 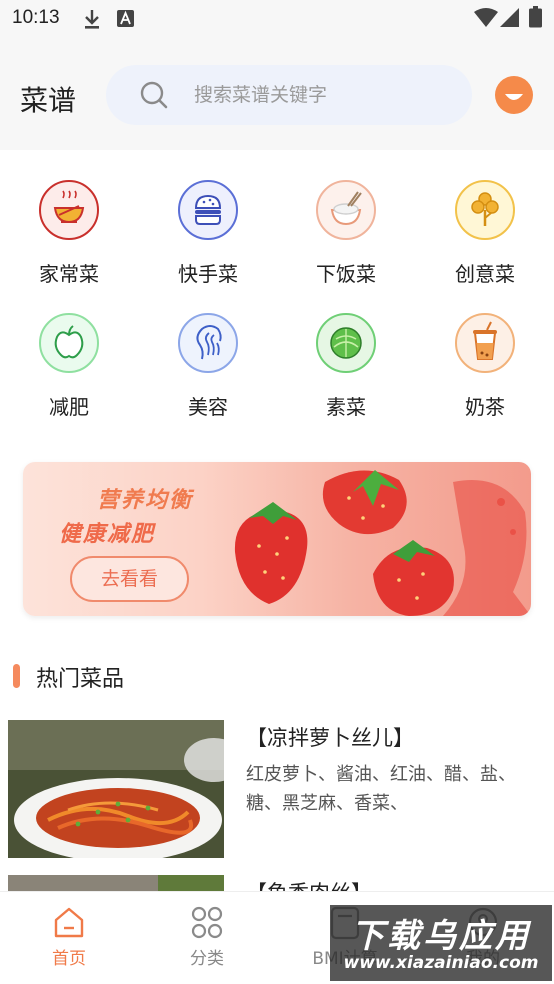 I want to click on banner-title: 营养均衡, so click(x=145, y=500).